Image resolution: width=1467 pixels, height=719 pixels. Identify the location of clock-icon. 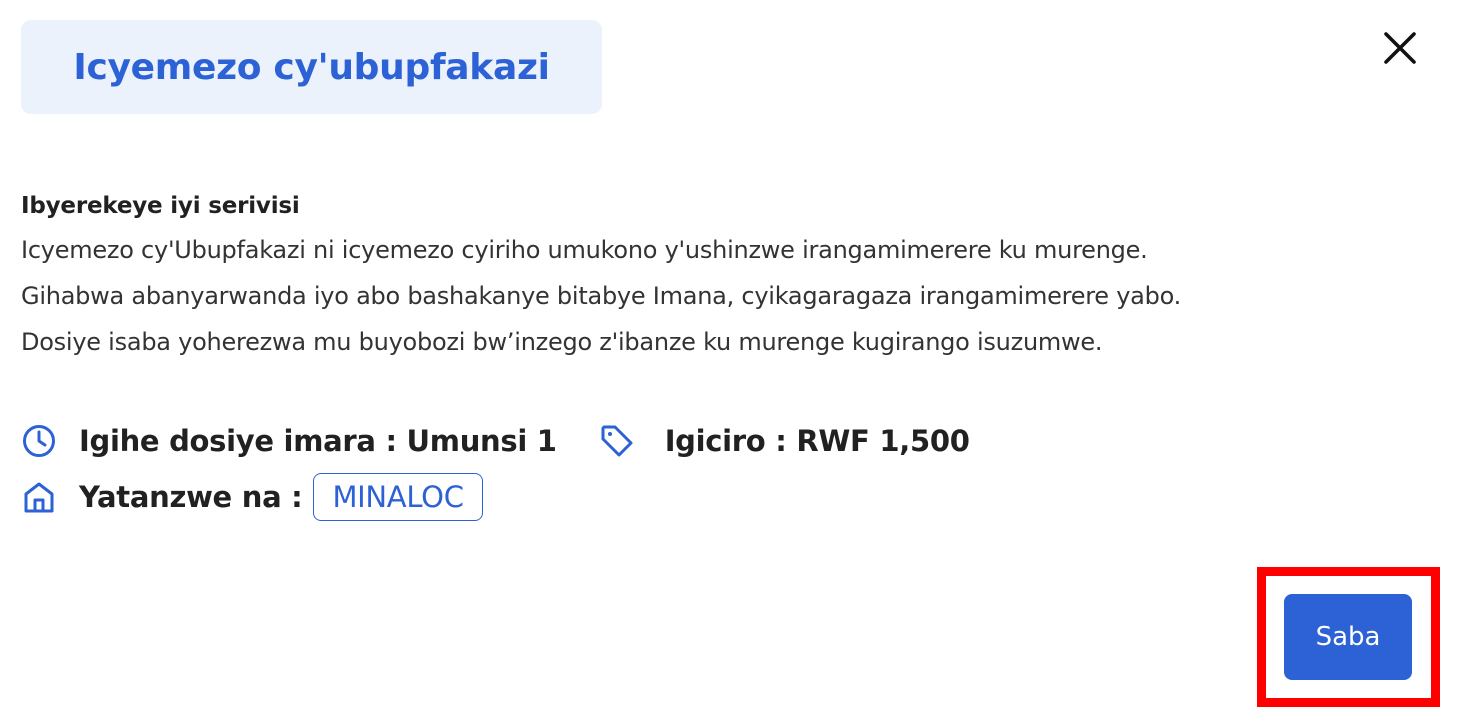
(39, 441).